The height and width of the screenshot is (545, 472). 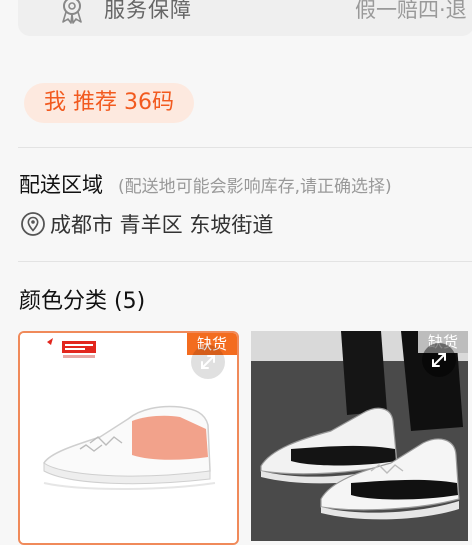 I want to click on delivery-location-text: 成都市 青羊区 东坡街道, so click(x=162, y=225).